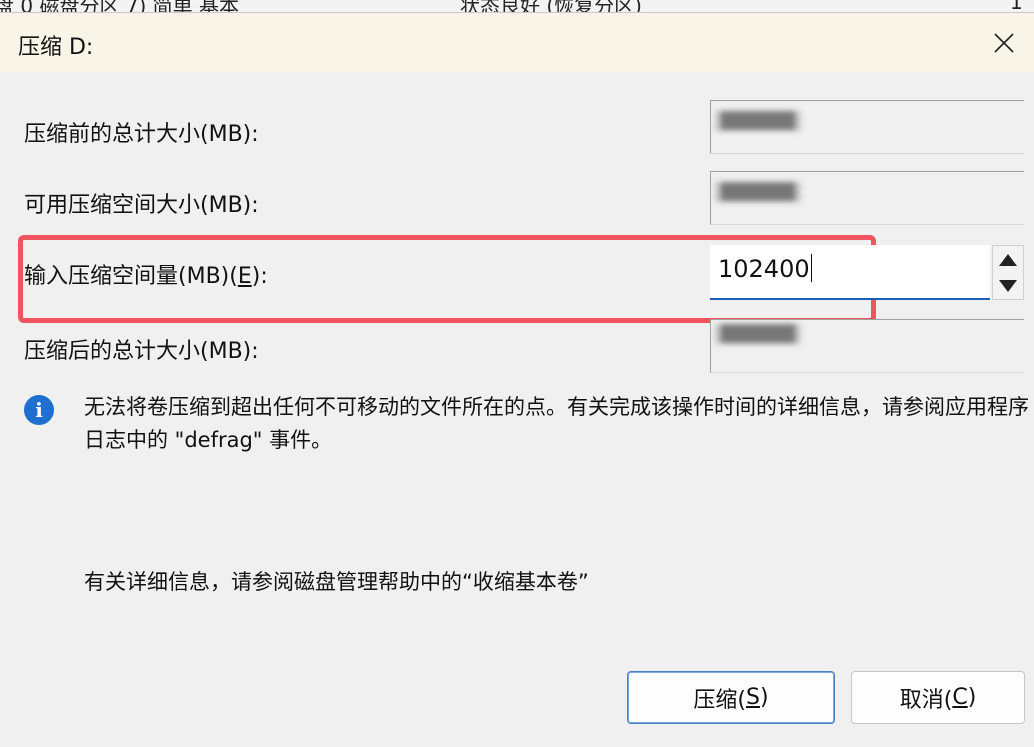 The image size is (1034, 747). Describe the element at coordinates (972, 697) in the screenshot. I see `cancel-button-suffix: )` at that location.